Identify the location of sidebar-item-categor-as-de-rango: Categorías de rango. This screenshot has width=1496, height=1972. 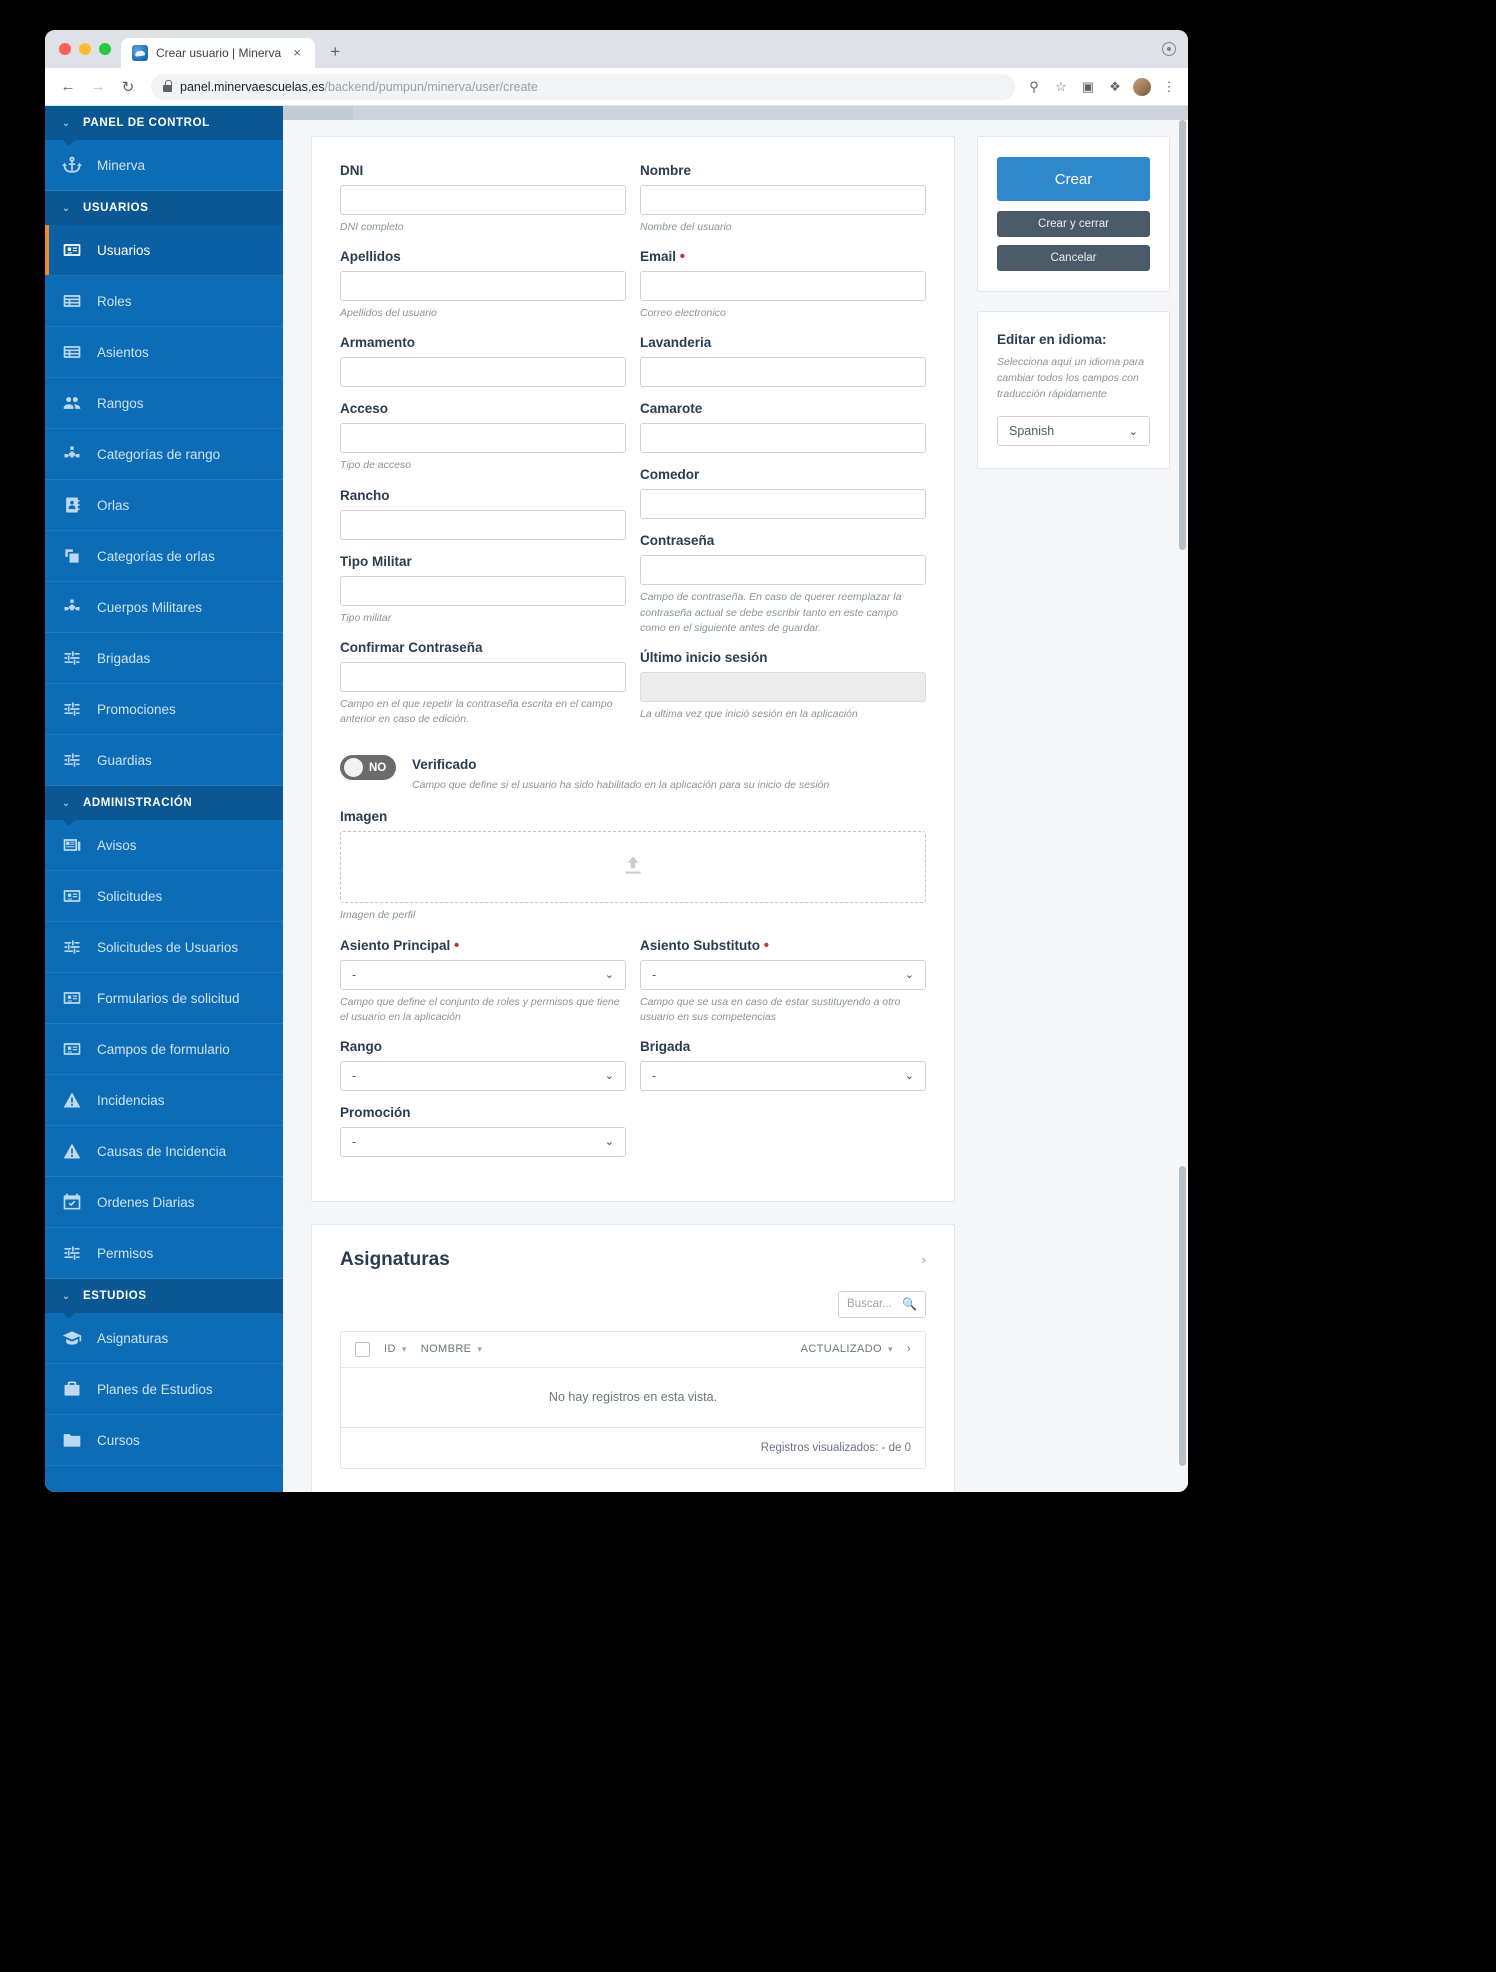
(164, 454).